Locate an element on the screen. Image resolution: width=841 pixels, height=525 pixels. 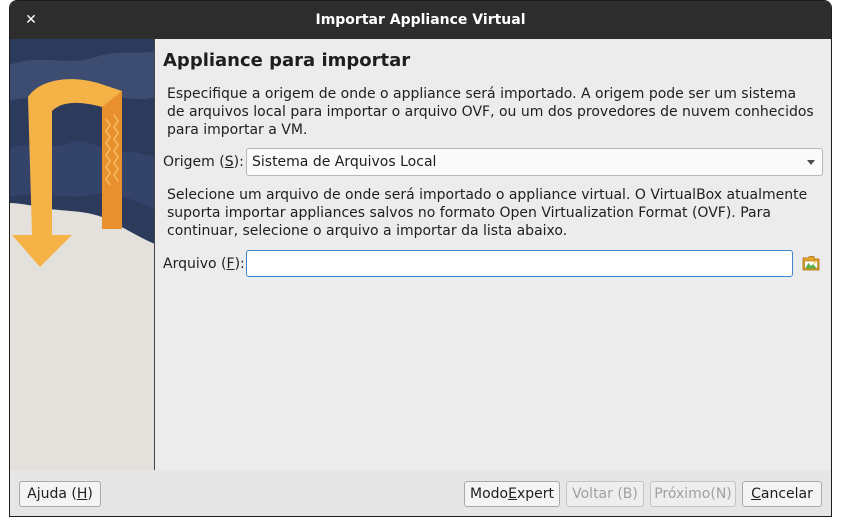
page-title: Appliance para importar is located at coordinates (287, 60).